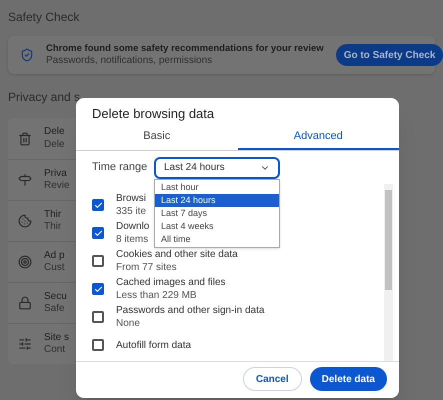 The width and height of the screenshot is (443, 400). I want to click on dropdown-option: Last 4 weeks, so click(217, 226).